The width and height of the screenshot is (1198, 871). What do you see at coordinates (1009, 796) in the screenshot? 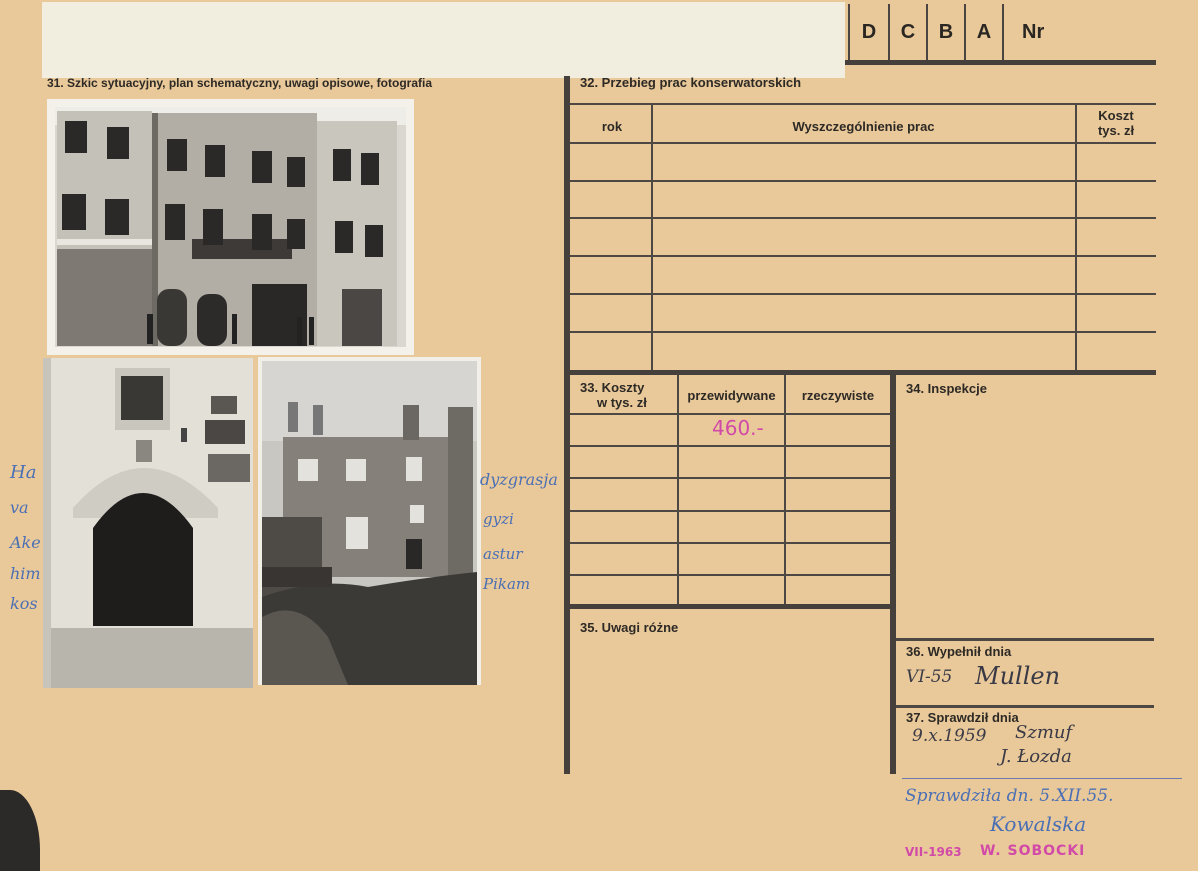
I see `note-checked: Sprawdziła dn. 5.XII.55.` at bounding box center [1009, 796].